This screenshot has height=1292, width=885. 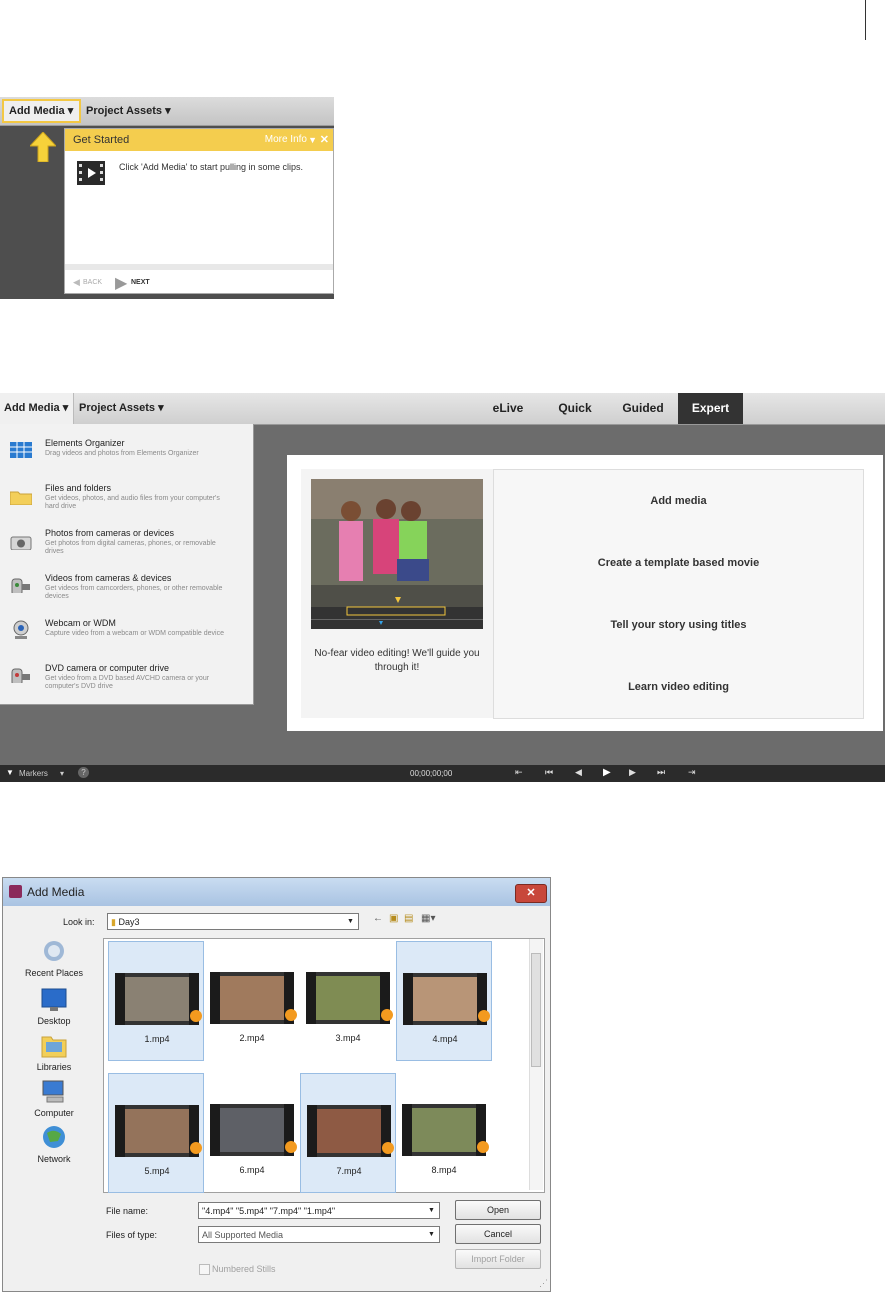 What do you see at coordinates (678, 687) in the screenshot?
I see `option-learn-editing: Learn video editing` at bounding box center [678, 687].